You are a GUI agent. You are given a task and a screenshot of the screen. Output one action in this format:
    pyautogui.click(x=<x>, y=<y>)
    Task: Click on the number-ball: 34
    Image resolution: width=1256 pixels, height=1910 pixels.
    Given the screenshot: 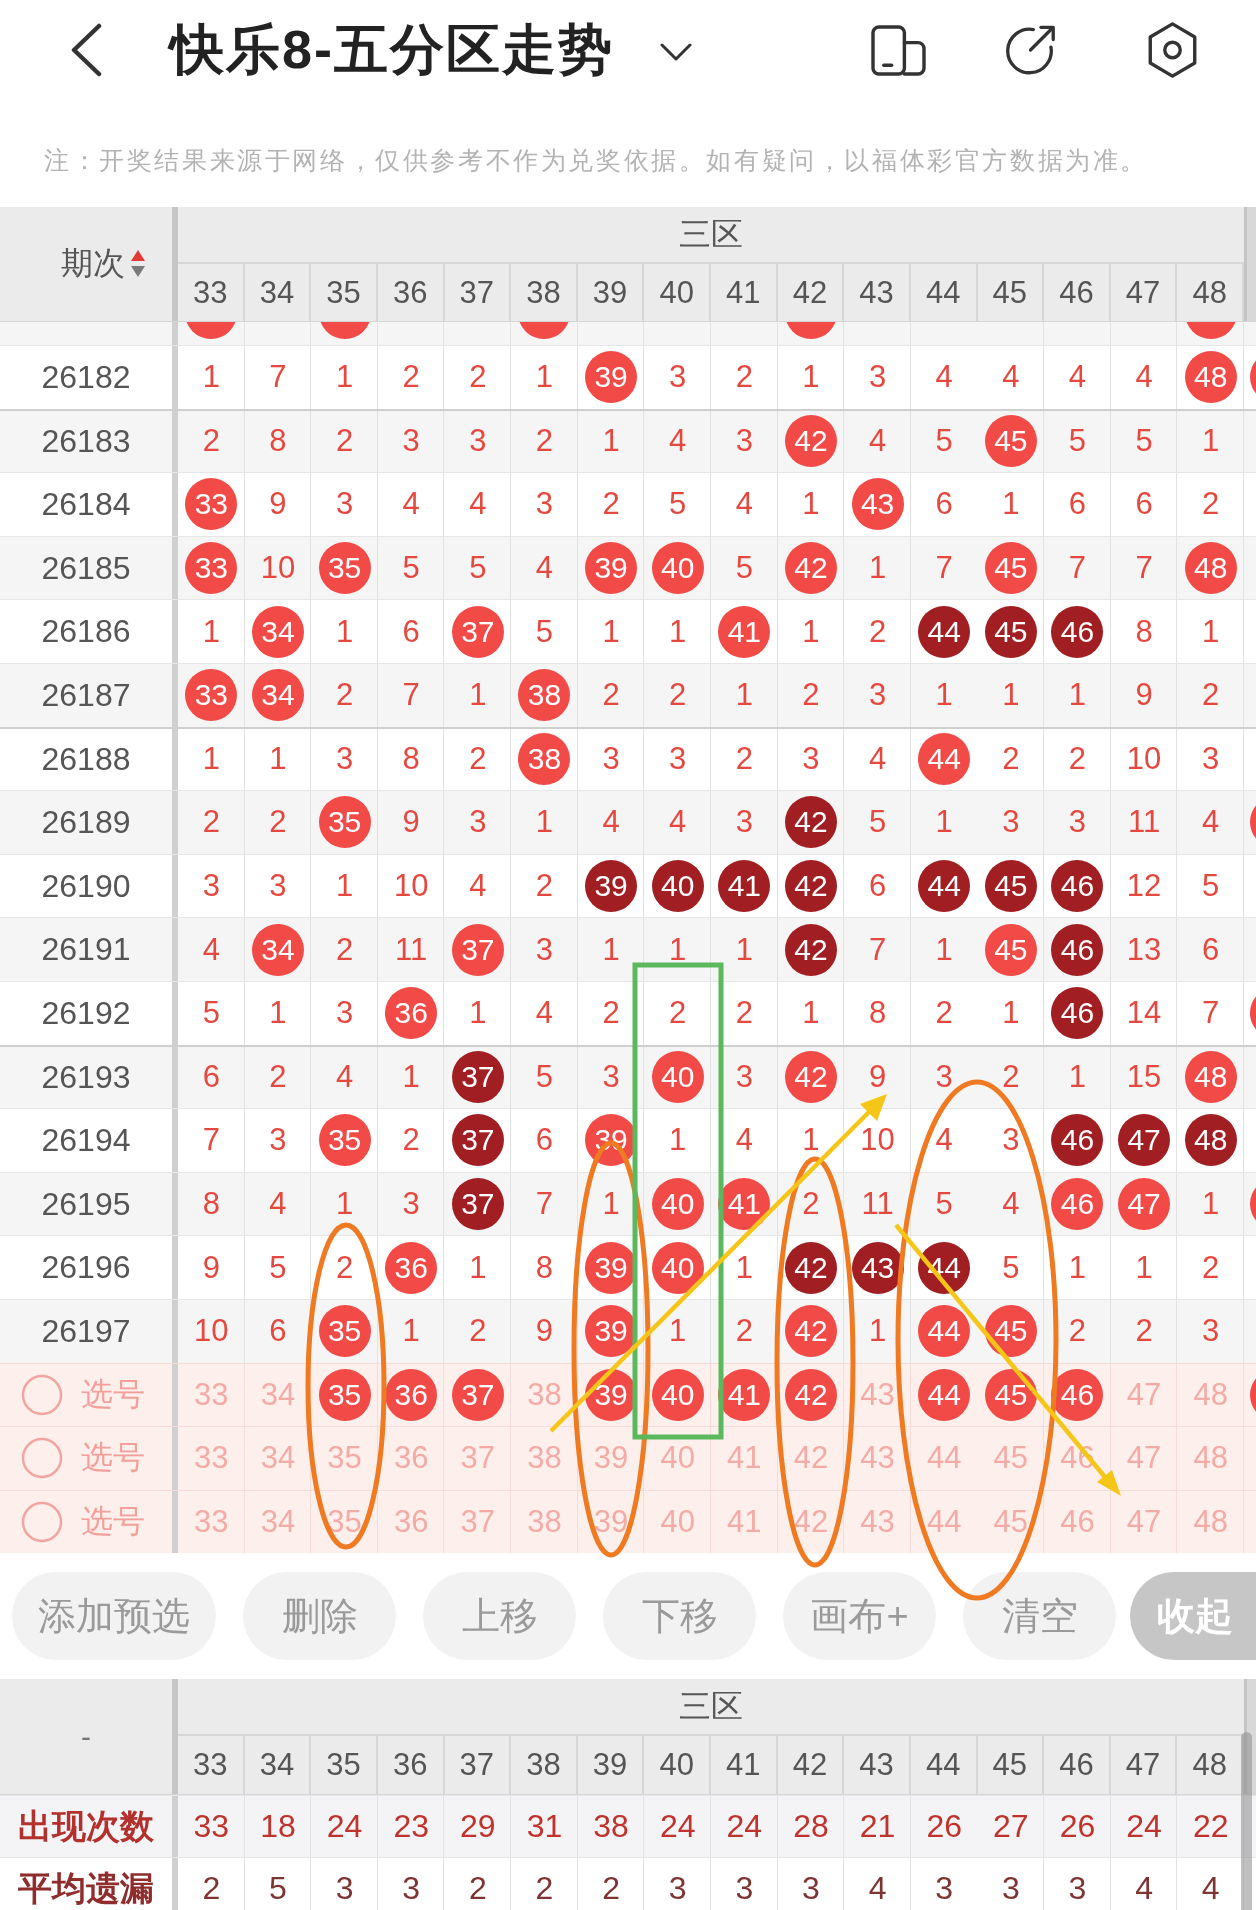 What is the action you would take?
    pyautogui.click(x=277, y=949)
    